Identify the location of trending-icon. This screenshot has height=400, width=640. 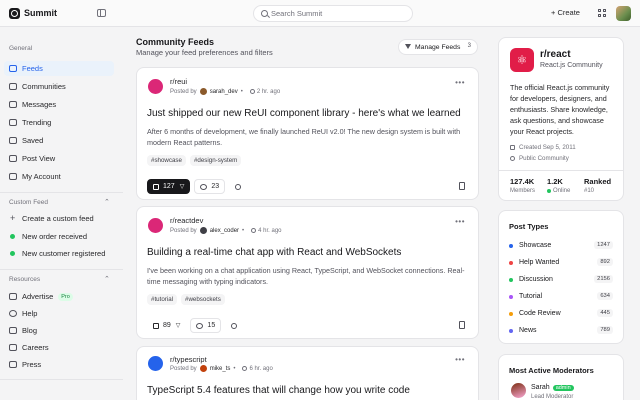
(13, 122).